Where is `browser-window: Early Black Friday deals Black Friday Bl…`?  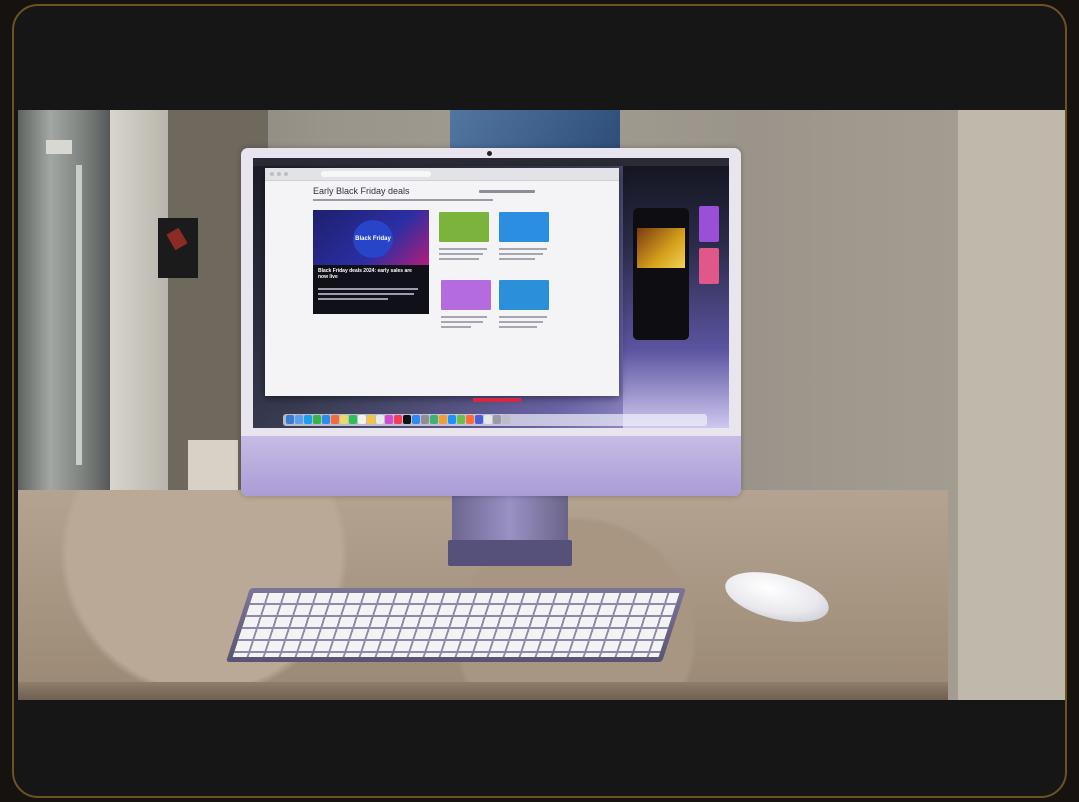 browser-window: Early Black Friday deals Black Friday Bl… is located at coordinates (442, 282).